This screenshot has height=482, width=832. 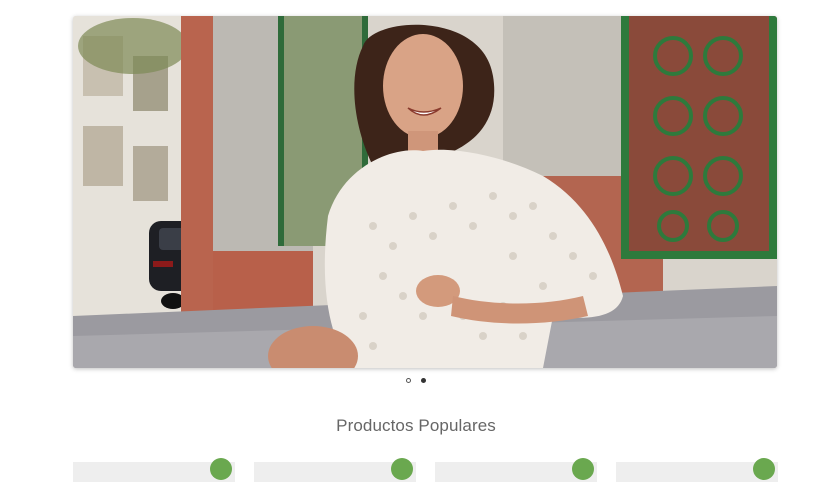 I want to click on carousel-indicators, so click(x=416, y=380).